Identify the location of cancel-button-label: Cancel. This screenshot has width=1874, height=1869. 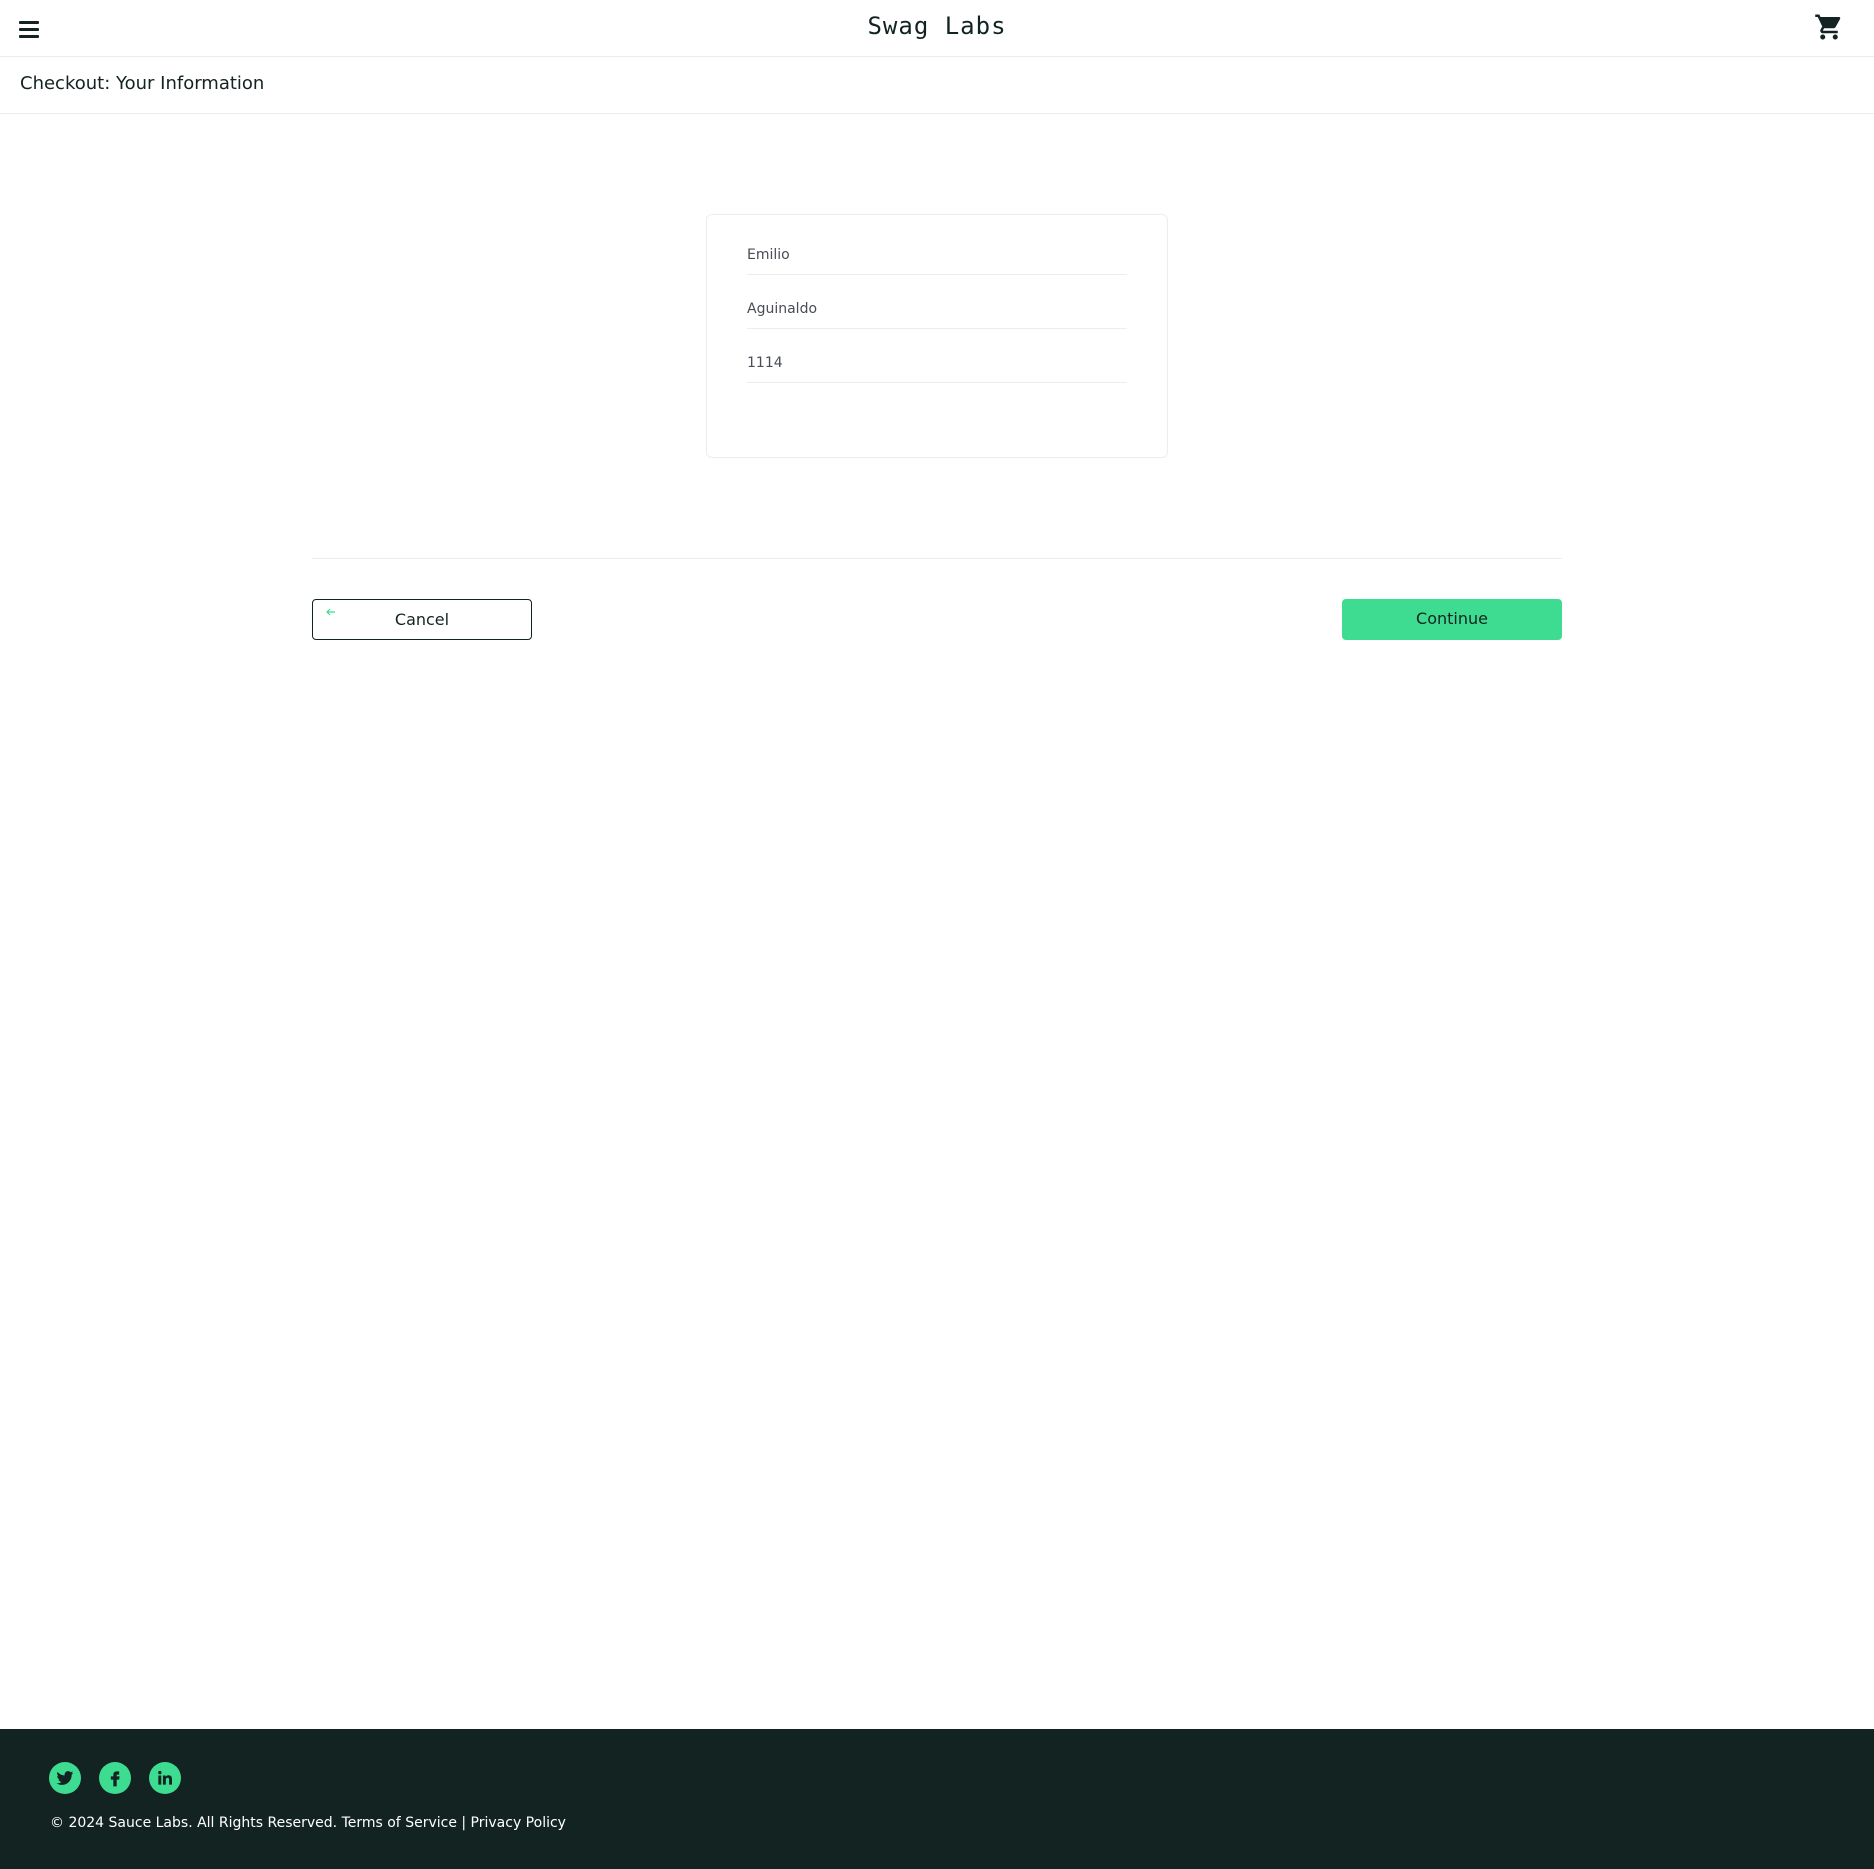
(422, 619).